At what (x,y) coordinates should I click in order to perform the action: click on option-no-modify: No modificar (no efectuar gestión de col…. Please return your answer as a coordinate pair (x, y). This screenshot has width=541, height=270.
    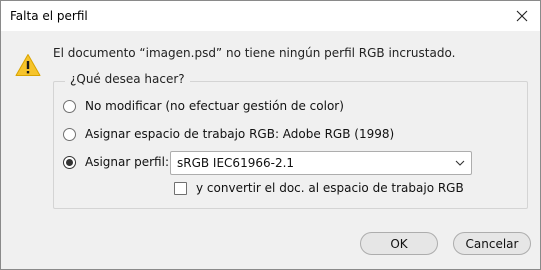
    Looking at the image, I should click on (203, 106).